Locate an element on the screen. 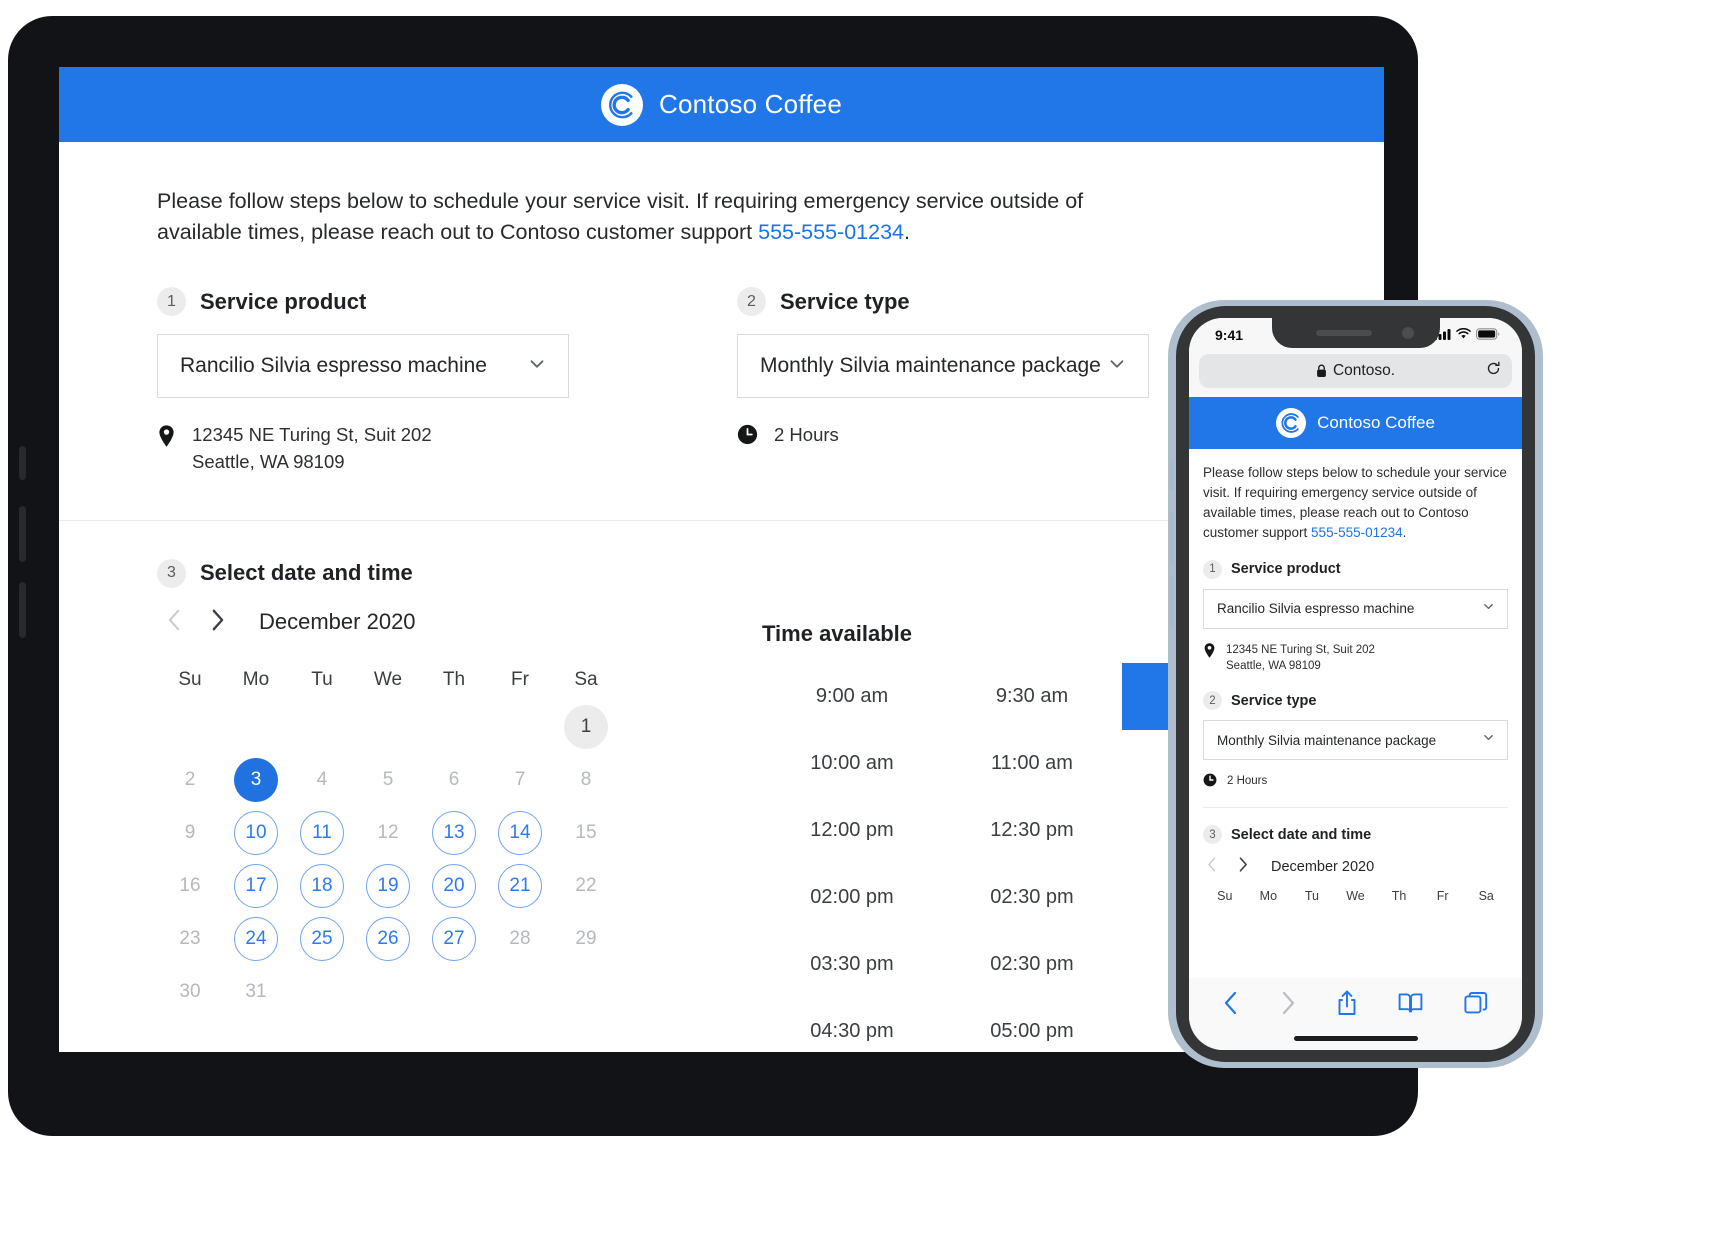 The image size is (1720, 1243). mobile-step-3-title: Select date and time is located at coordinates (1301, 834).